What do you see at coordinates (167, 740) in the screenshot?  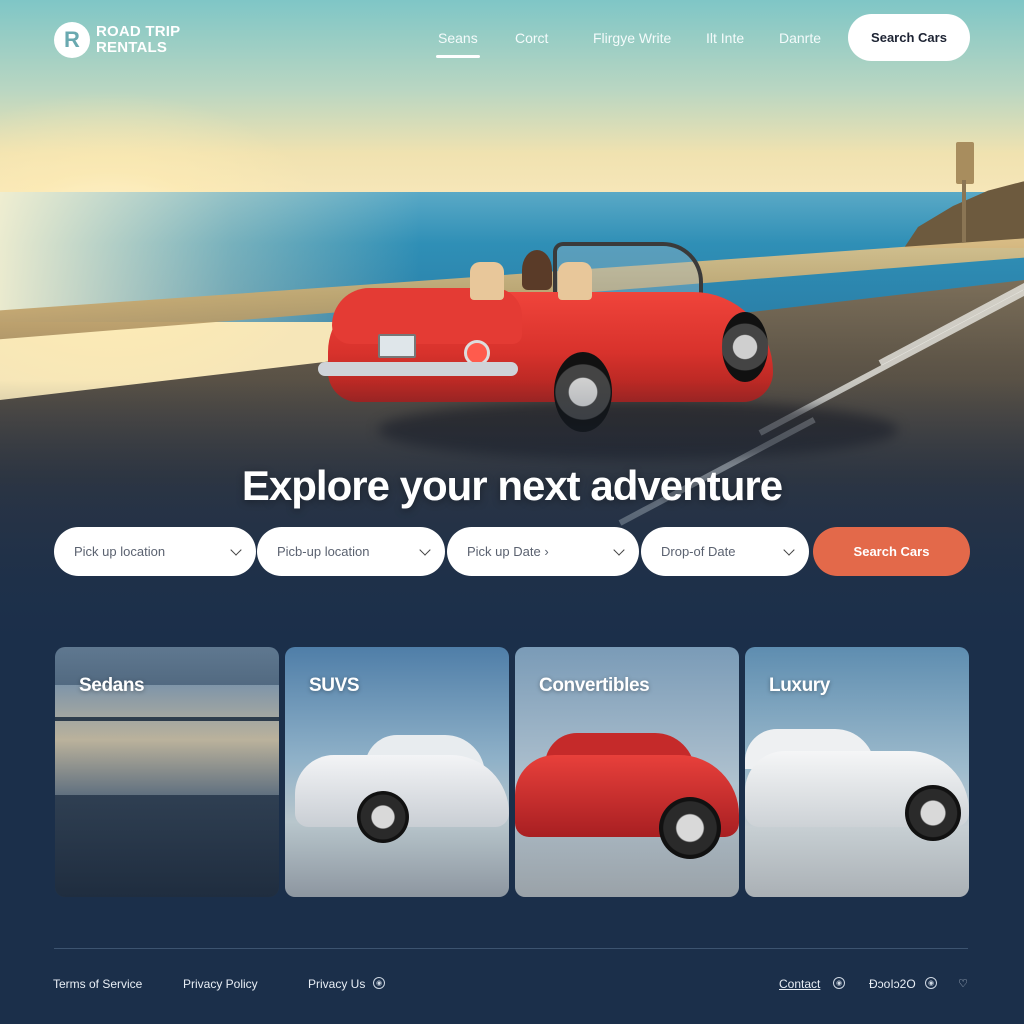 I see `showroom-window` at bounding box center [167, 740].